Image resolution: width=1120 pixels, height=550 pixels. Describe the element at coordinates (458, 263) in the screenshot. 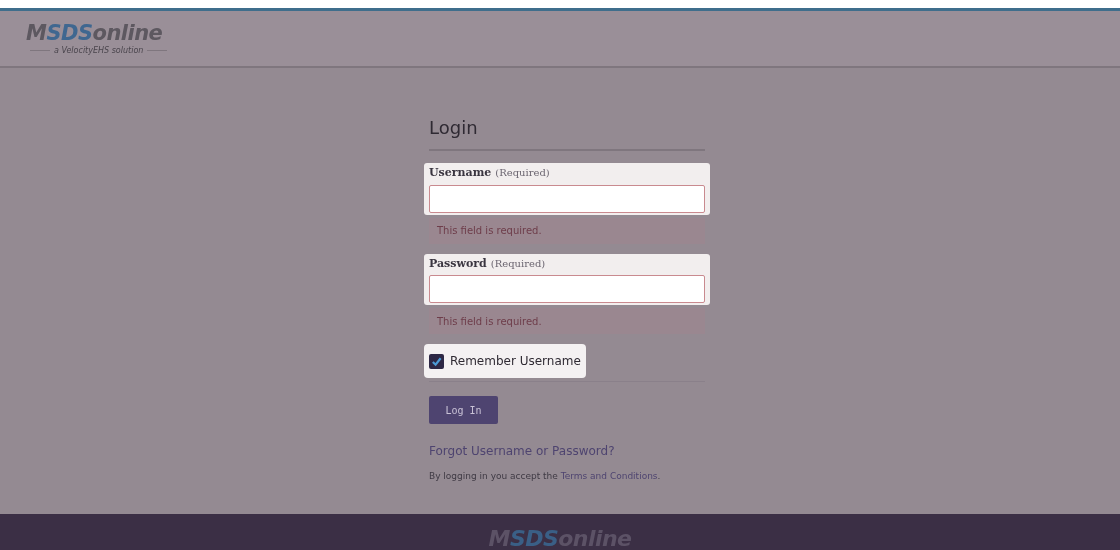

I see `field-label: Password` at that location.